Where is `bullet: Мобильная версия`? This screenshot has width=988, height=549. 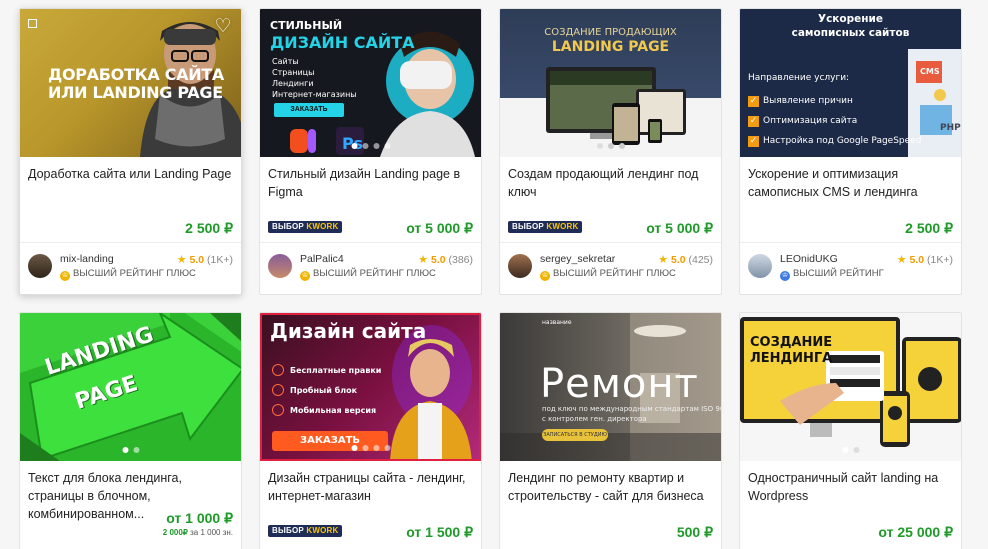
bullet: Мобильная версия is located at coordinates (333, 410).